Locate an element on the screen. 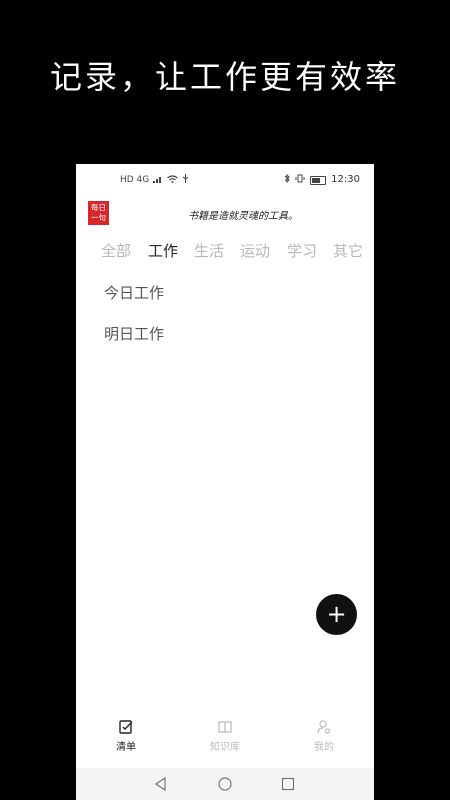 This screenshot has height=800, width=450. usb-icon is located at coordinates (185, 180).